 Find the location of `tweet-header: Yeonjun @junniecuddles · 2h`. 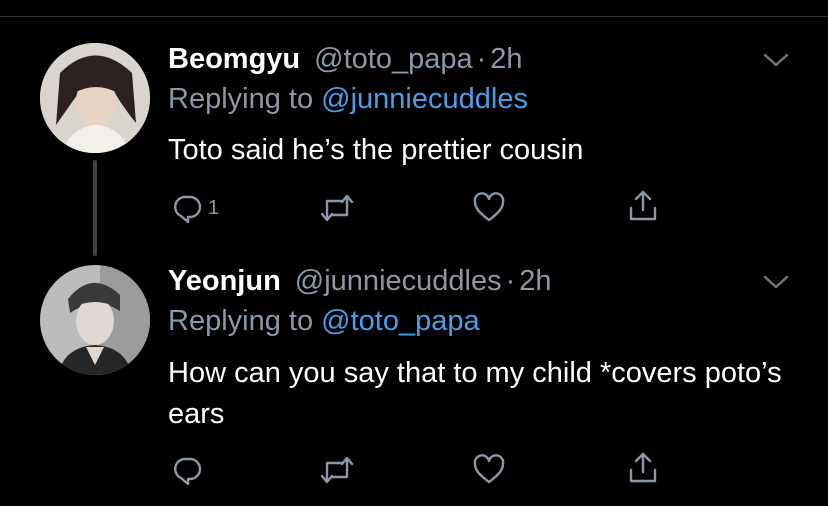

tweet-header: Yeonjun @junniecuddles · 2h is located at coordinates (360, 281).